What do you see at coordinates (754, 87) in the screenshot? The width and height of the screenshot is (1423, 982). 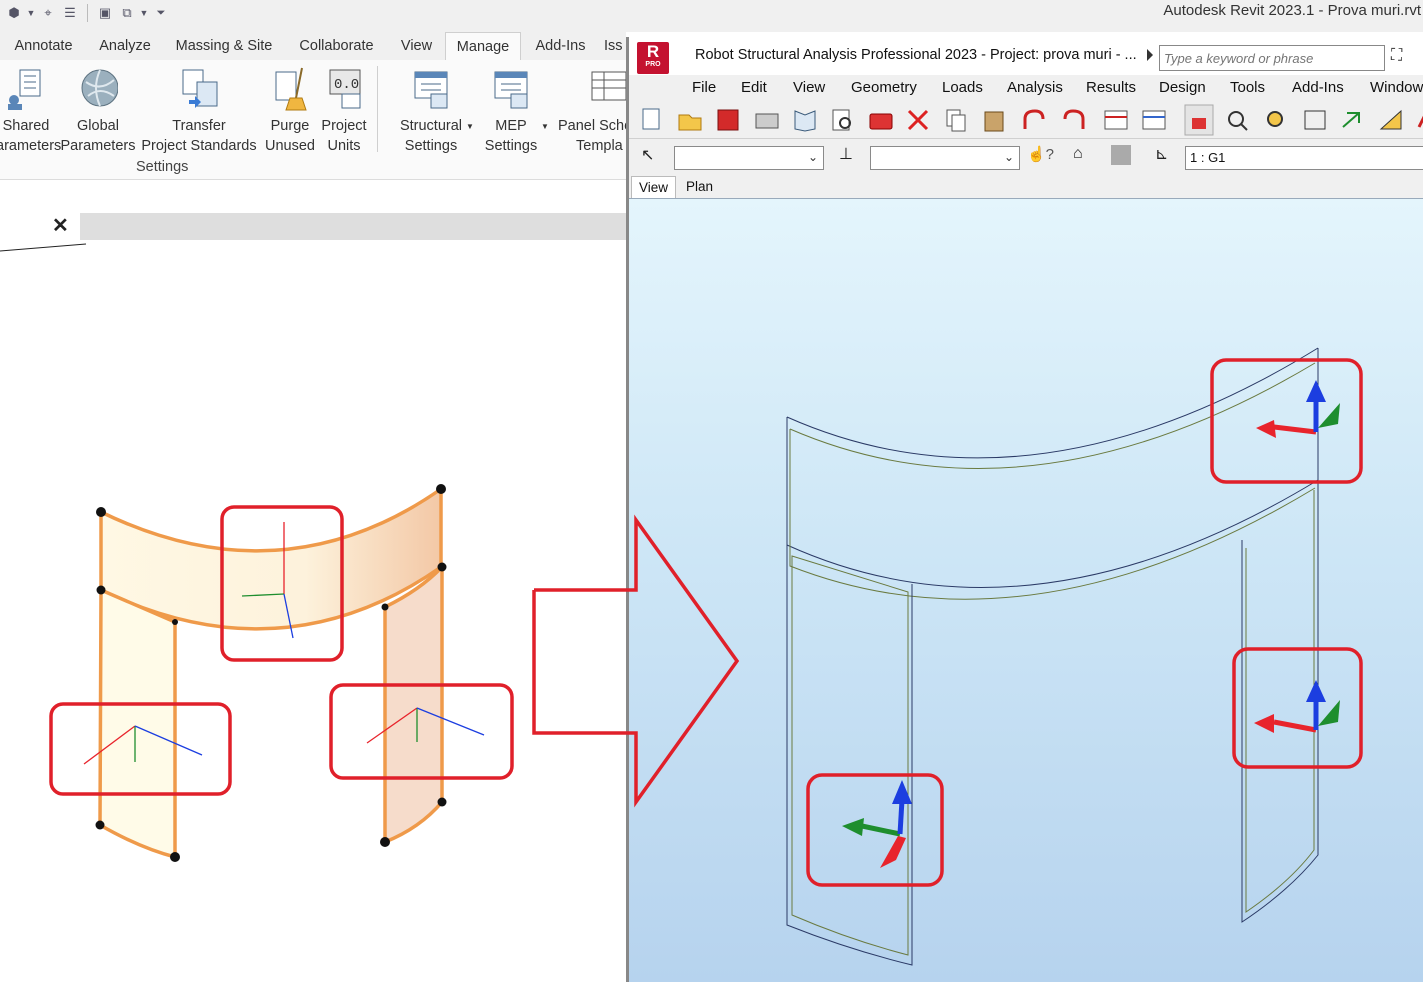 I see `menu-edit: Edit` at bounding box center [754, 87].